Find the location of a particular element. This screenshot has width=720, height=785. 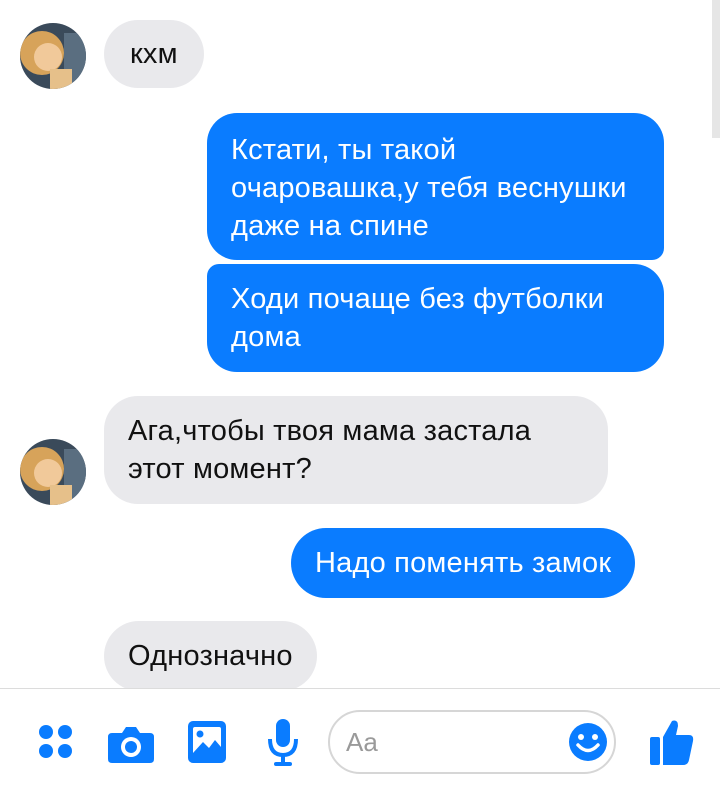

message-bubble-outgoing: Надо поменять замок is located at coordinates (463, 563).